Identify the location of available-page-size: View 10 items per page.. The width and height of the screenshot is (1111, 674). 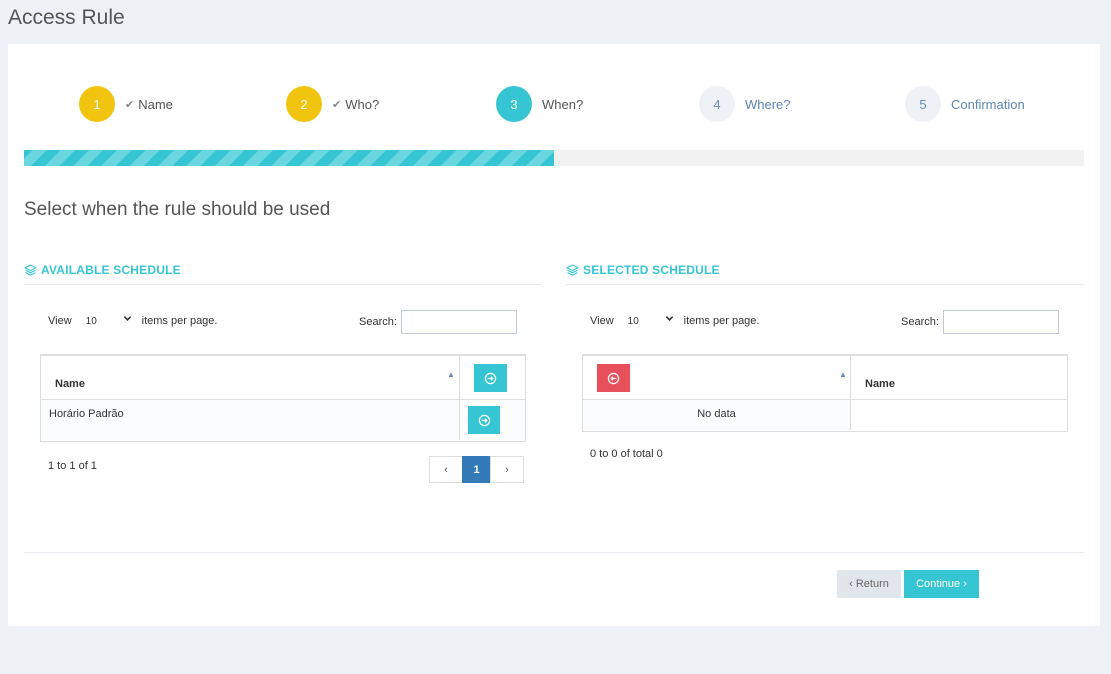
(132, 321).